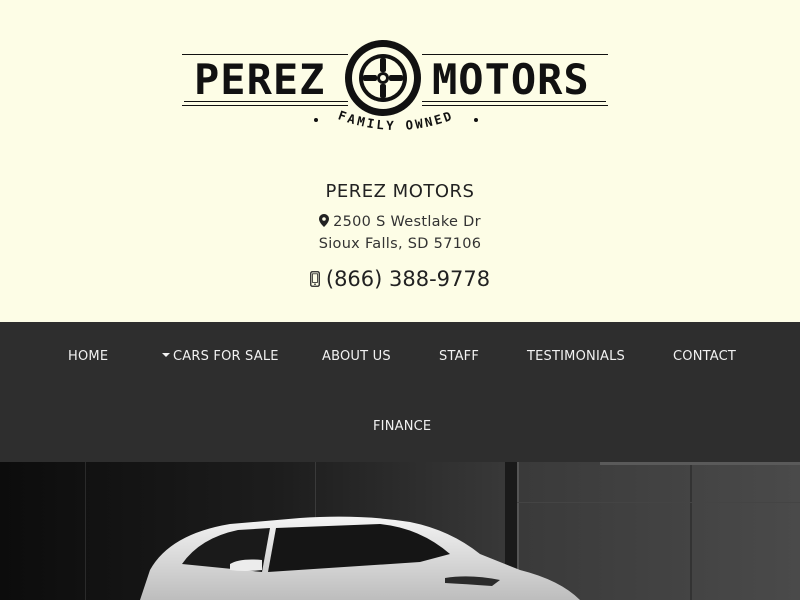  I want to click on map-pin-icon, so click(324, 220).